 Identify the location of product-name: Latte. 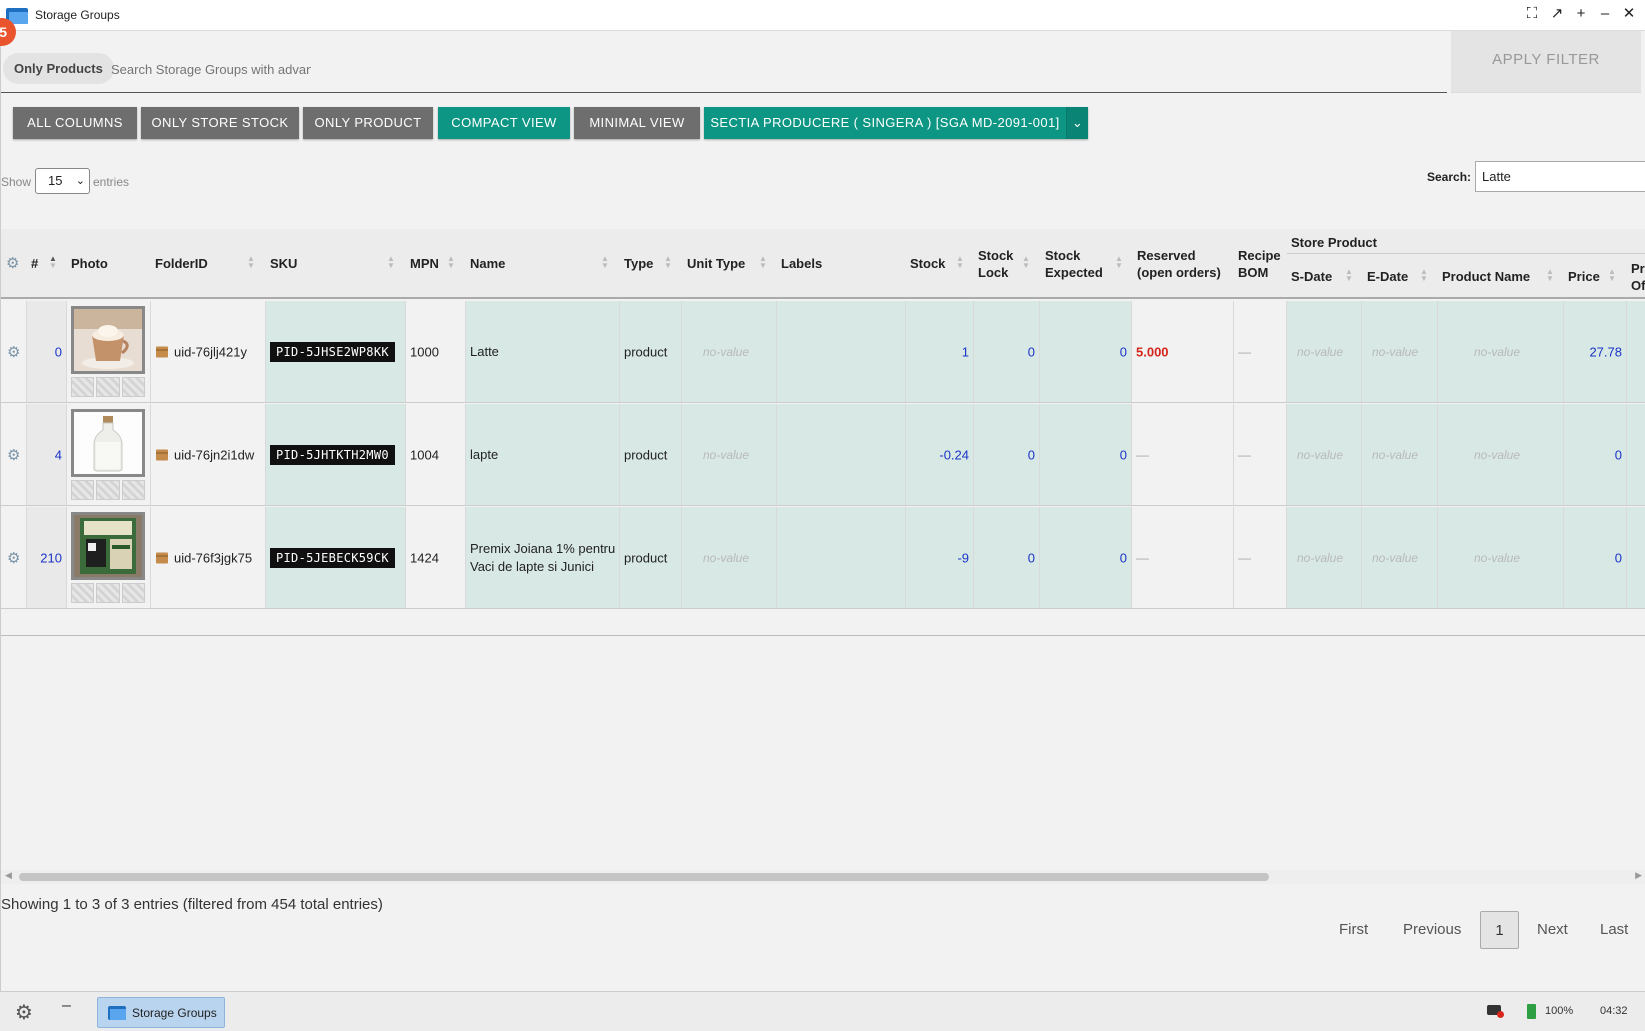
(543, 352).